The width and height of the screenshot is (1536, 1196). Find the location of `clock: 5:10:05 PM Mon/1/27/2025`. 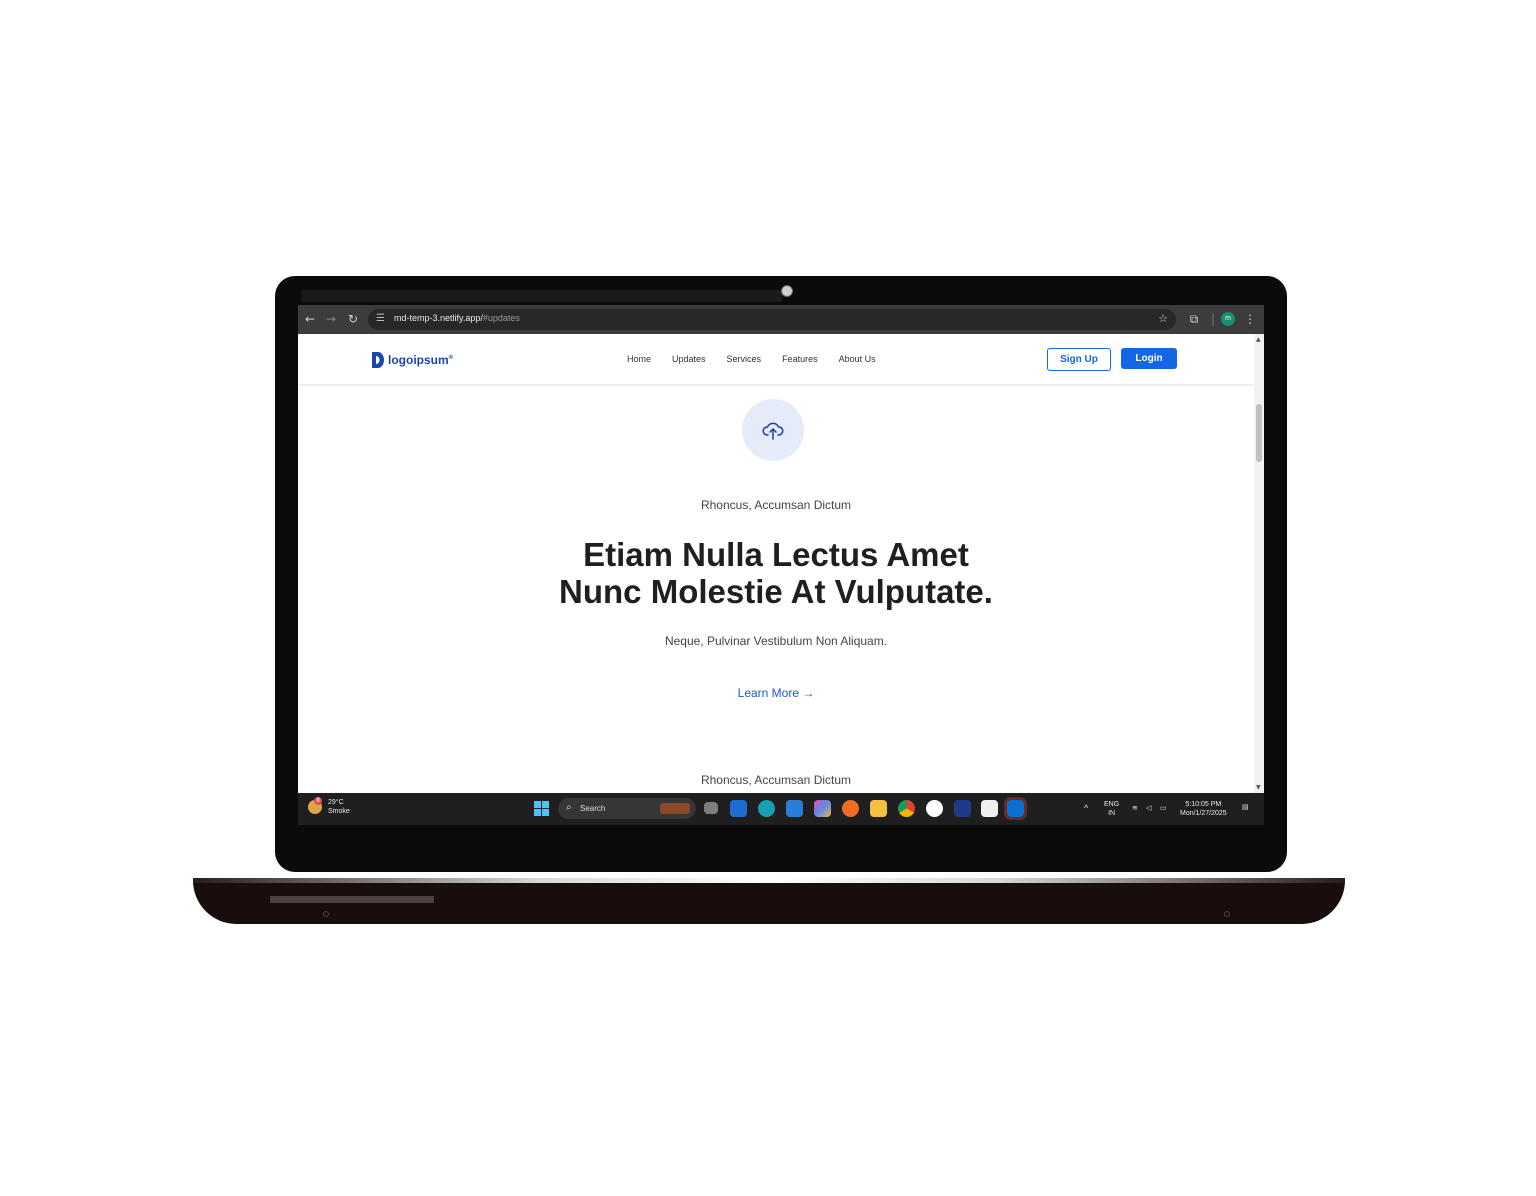

clock: 5:10:05 PM Mon/1/27/2025 is located at coordinates (1203, 809).